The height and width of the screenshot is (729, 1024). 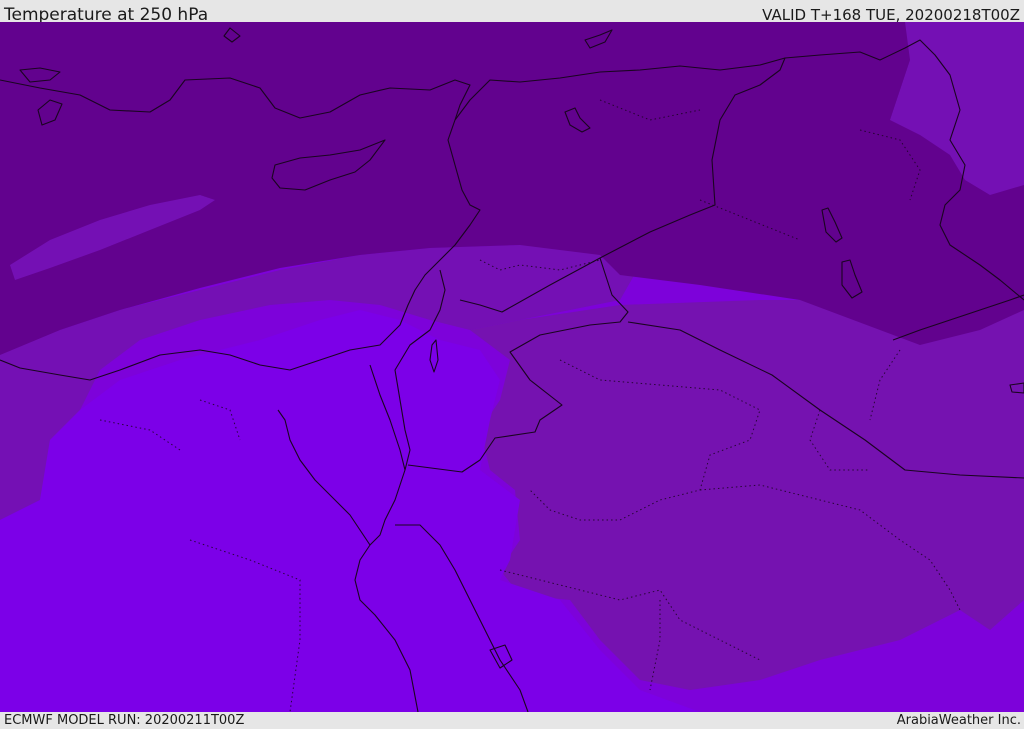 I want to click on provider-label: ArabiaWeather Inc., so click(x=958, y=720).